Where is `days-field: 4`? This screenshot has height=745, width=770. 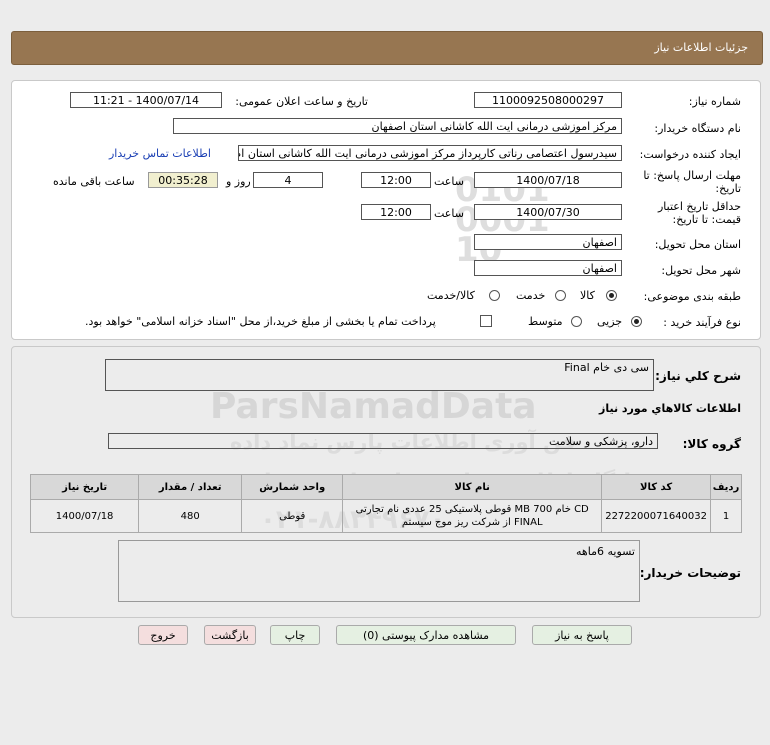 days-field: 4 is located at coordinates (288, 180).